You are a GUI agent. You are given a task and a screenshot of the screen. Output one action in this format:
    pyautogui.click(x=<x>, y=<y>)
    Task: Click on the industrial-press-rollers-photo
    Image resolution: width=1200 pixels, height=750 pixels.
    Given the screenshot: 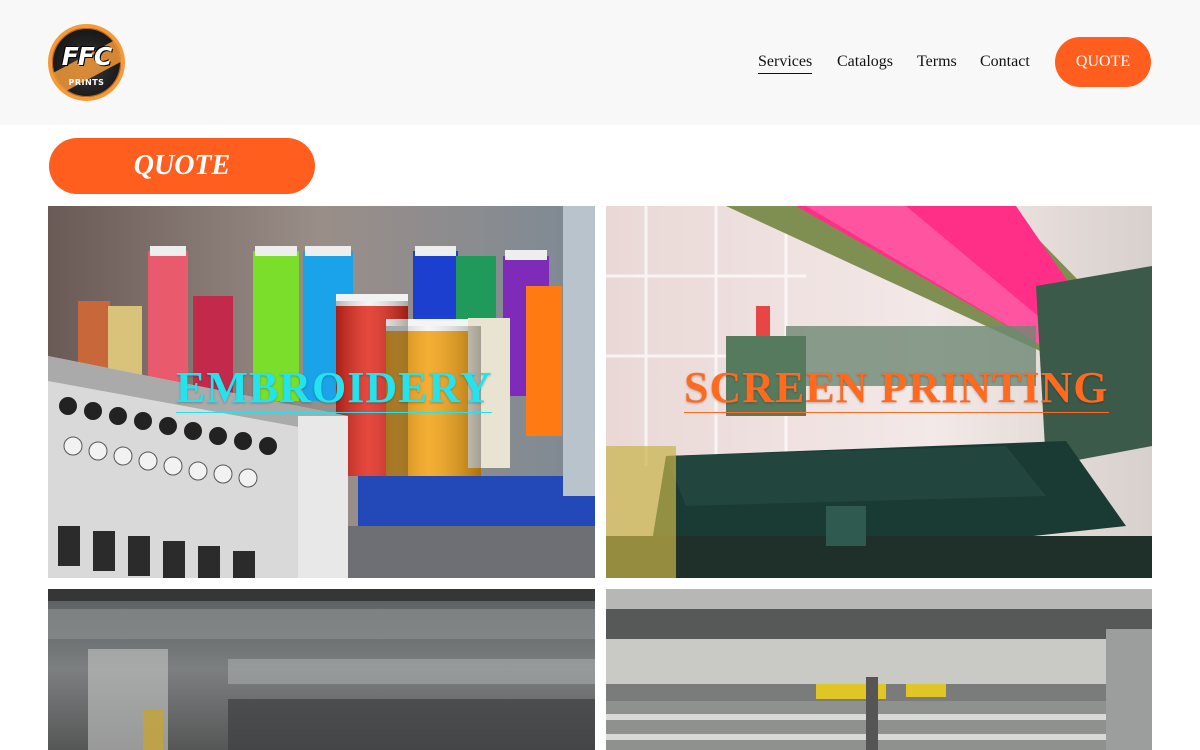 What is the action you would take?
    pyautogui.click(x=879, y=669)
    